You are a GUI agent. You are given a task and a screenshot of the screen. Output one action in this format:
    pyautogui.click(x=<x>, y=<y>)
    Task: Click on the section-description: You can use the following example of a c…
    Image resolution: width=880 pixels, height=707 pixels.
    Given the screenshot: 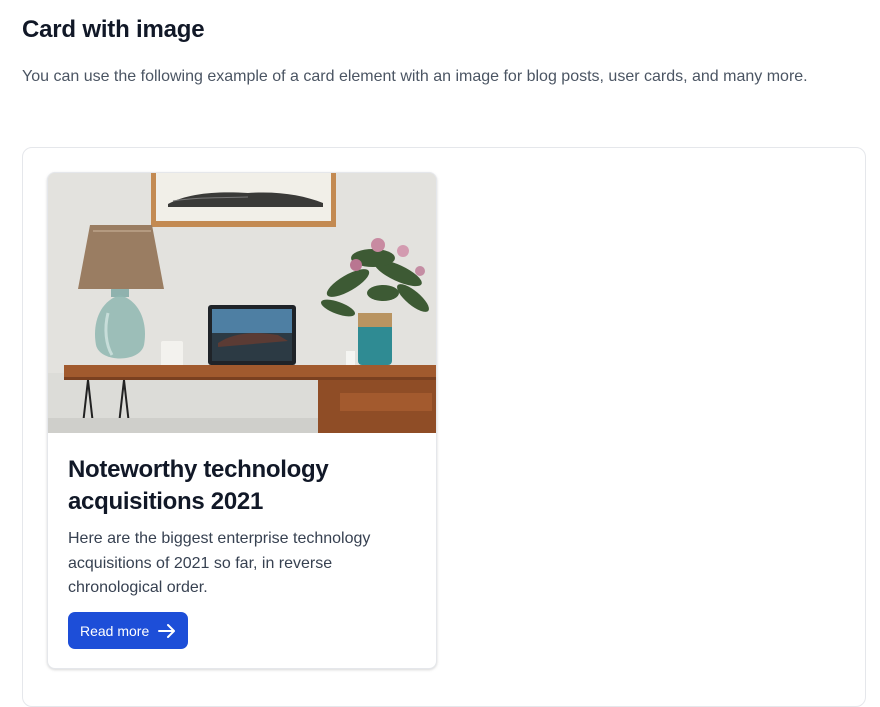 What is the action you would take?
    pyautogui.click(x=415, y=76)
    